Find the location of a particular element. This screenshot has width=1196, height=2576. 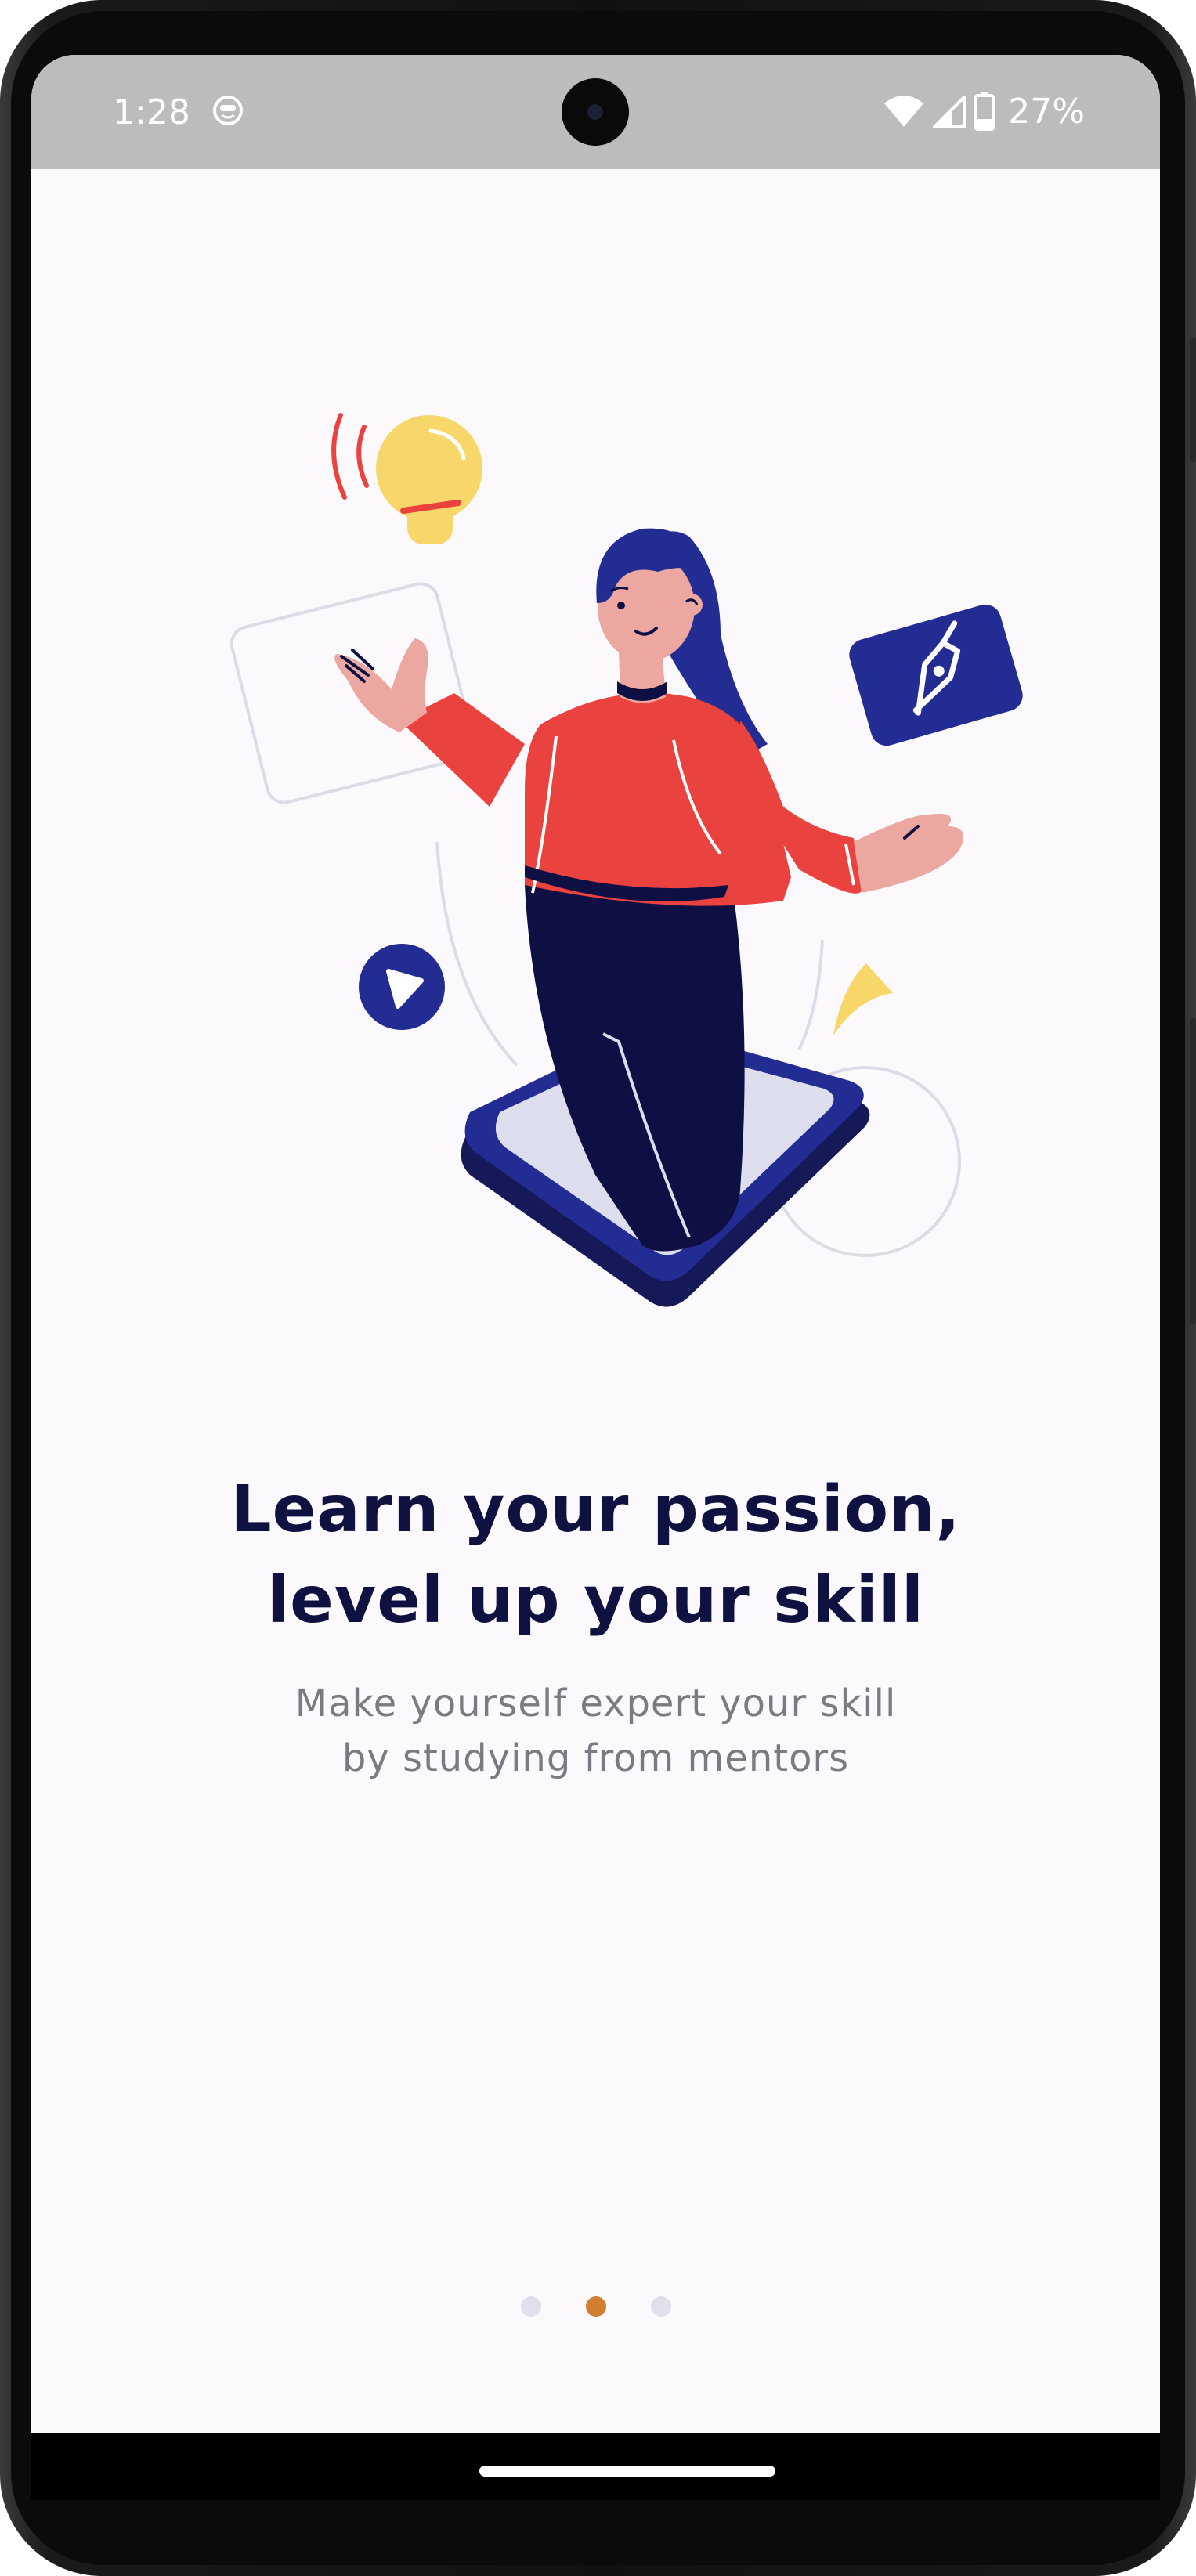

page-indicator is located at coordinates (595, 2306).